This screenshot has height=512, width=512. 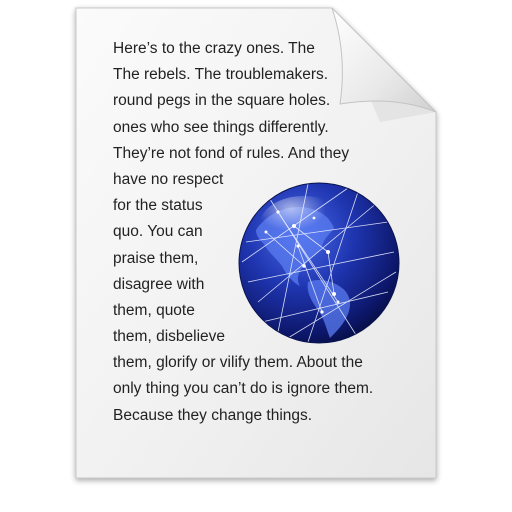 What do you see at coordinates (231, 153) in the screenshot?
I see `text-line: They’re not fond of rules. And they` at bounding box center [231, 153].